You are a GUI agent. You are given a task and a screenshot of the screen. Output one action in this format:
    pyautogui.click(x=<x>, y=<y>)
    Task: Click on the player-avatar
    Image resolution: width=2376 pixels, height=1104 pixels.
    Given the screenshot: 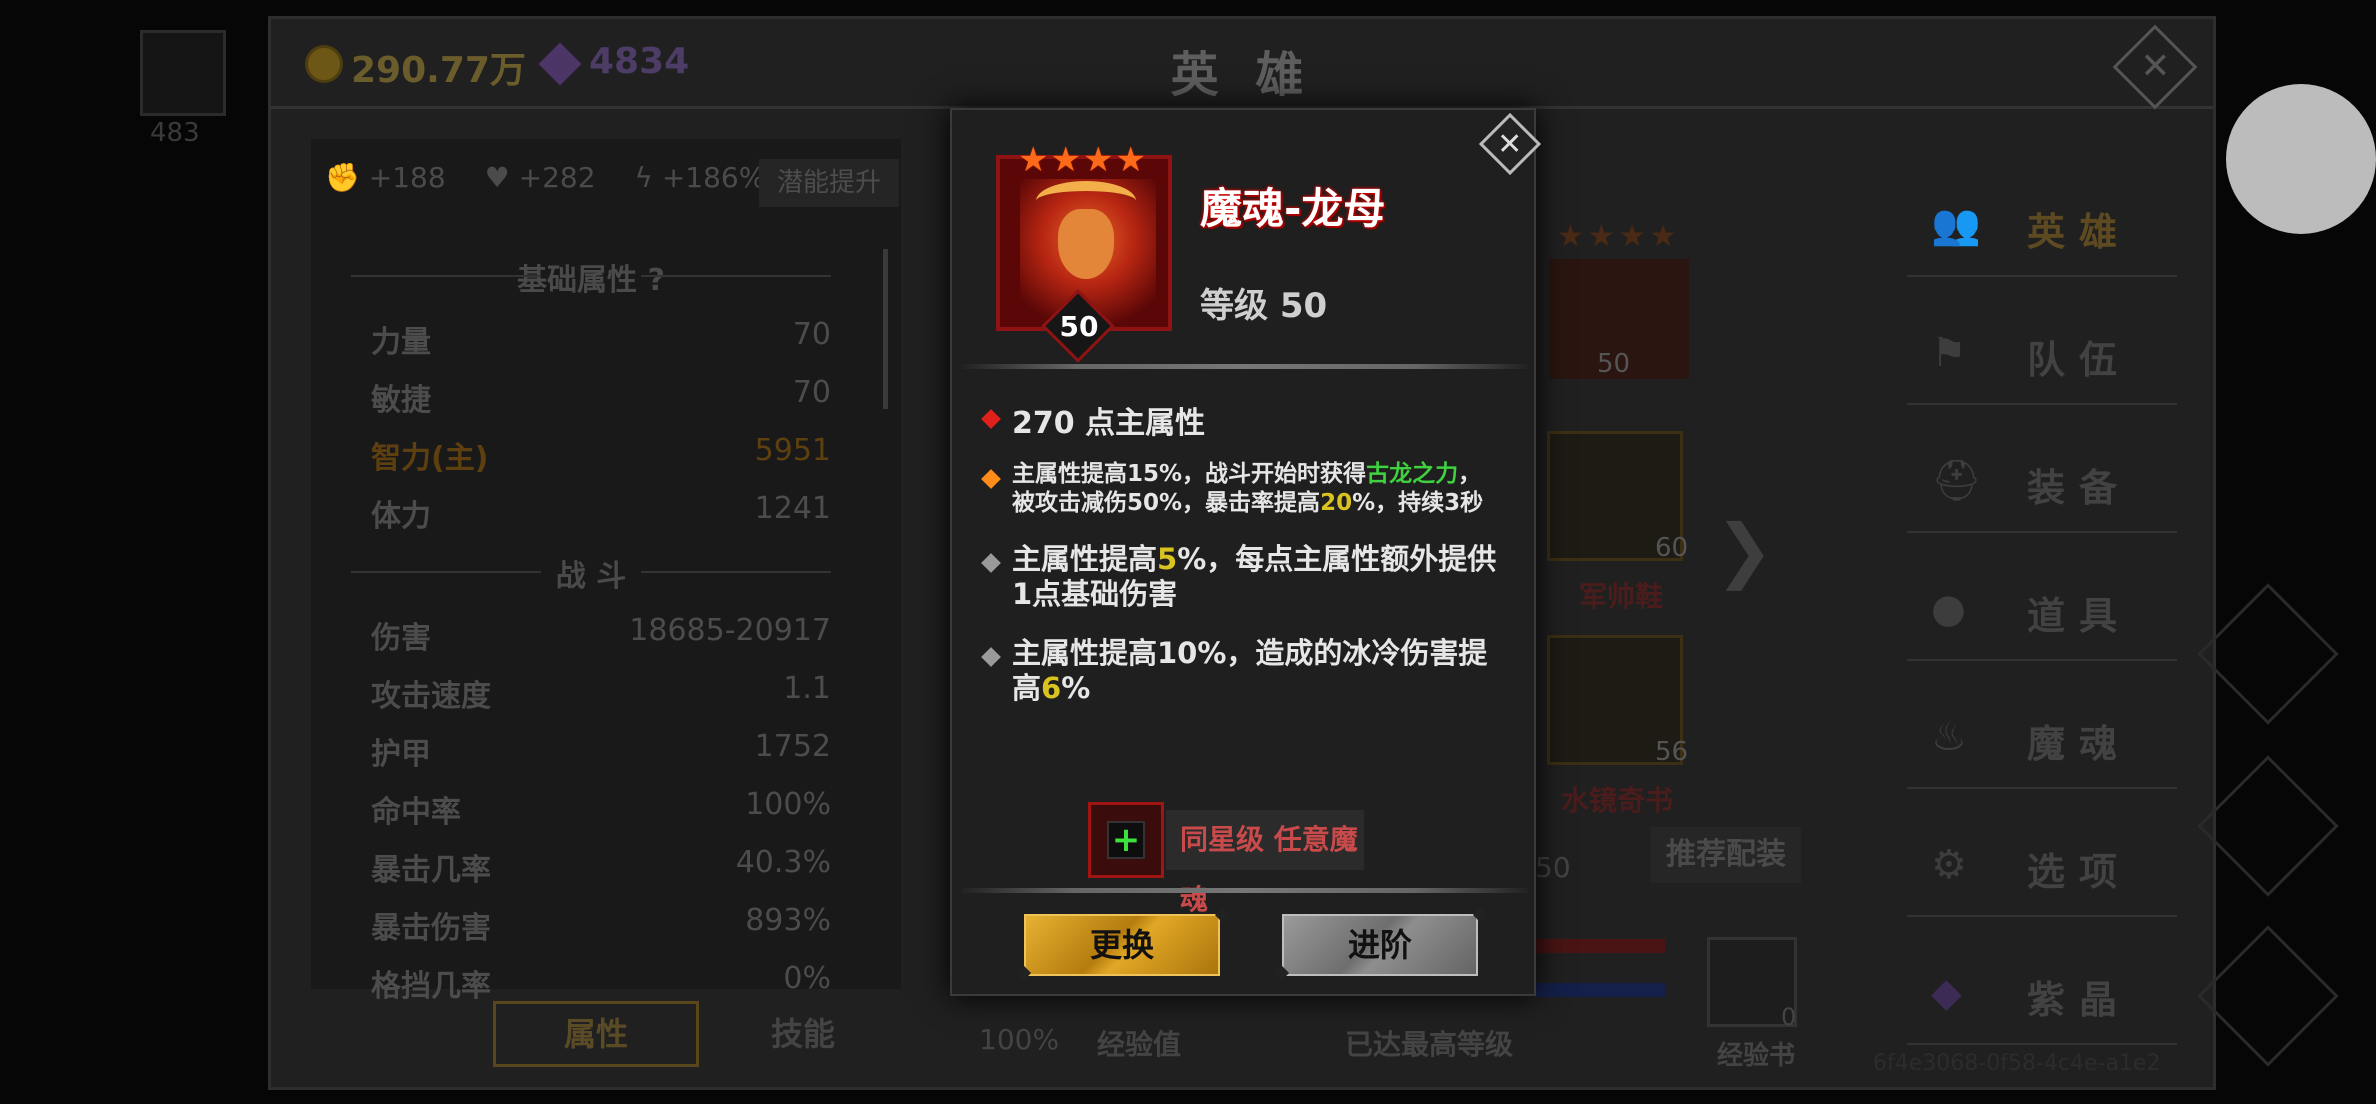 What is the action you would take?
    pyautogui.click(x=183, y=73)
    